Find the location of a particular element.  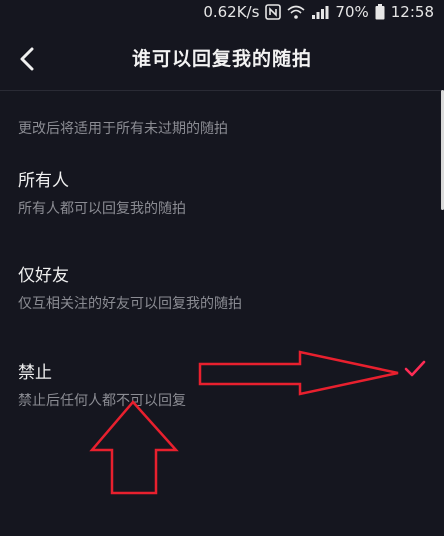

checkmark-icon is located at coordinates (415, 368).